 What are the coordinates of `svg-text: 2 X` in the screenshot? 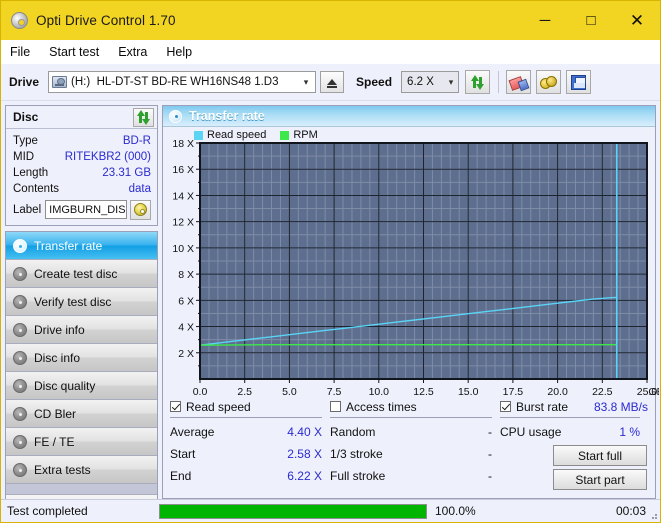 It's located at (186, 354).